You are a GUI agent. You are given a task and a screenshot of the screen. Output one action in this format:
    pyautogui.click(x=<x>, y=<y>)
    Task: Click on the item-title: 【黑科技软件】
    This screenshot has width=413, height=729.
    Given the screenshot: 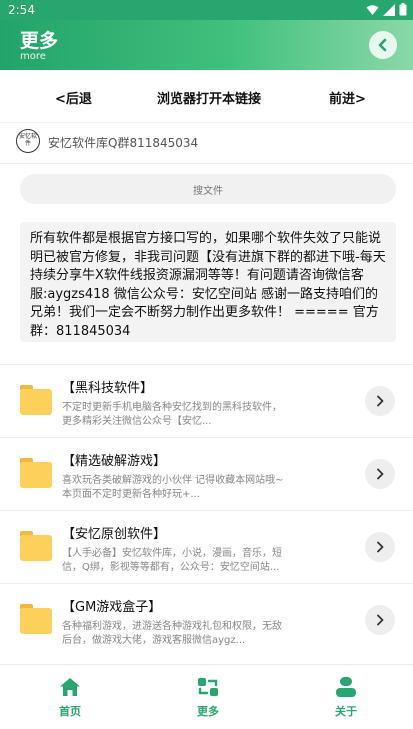 What is the action you would take?
    pyautogui.click(x=108, y=388)
    